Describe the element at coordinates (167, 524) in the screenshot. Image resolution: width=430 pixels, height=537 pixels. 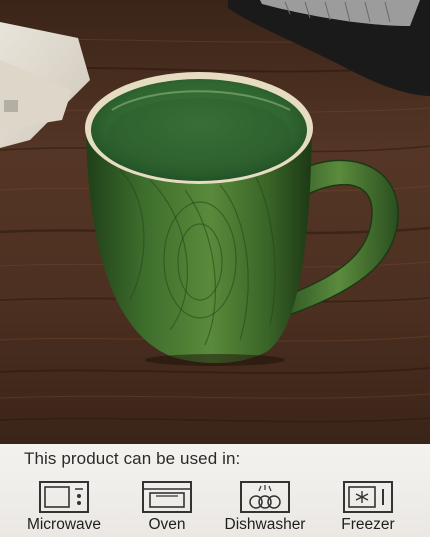
I see `feature-label-oven: Oven` at that location.